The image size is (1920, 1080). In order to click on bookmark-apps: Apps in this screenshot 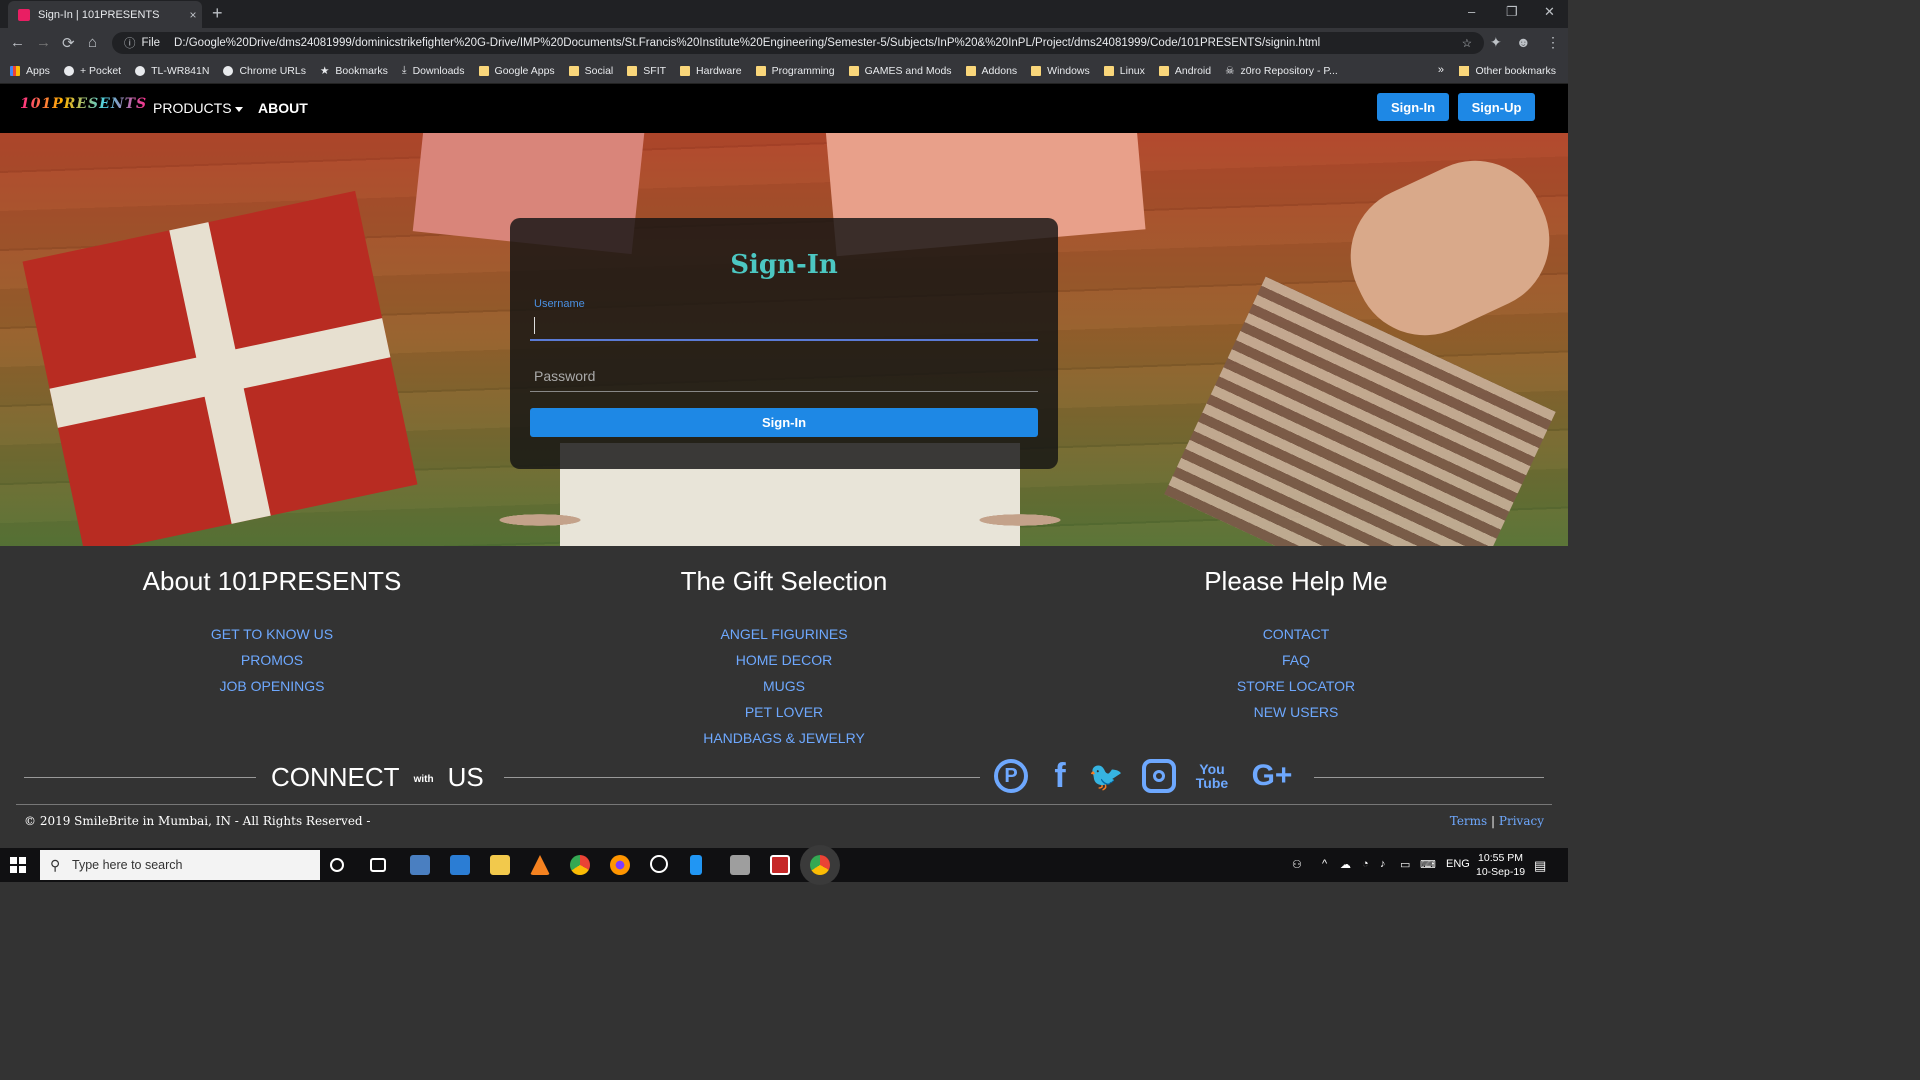, I will do `click(30, 71)`.